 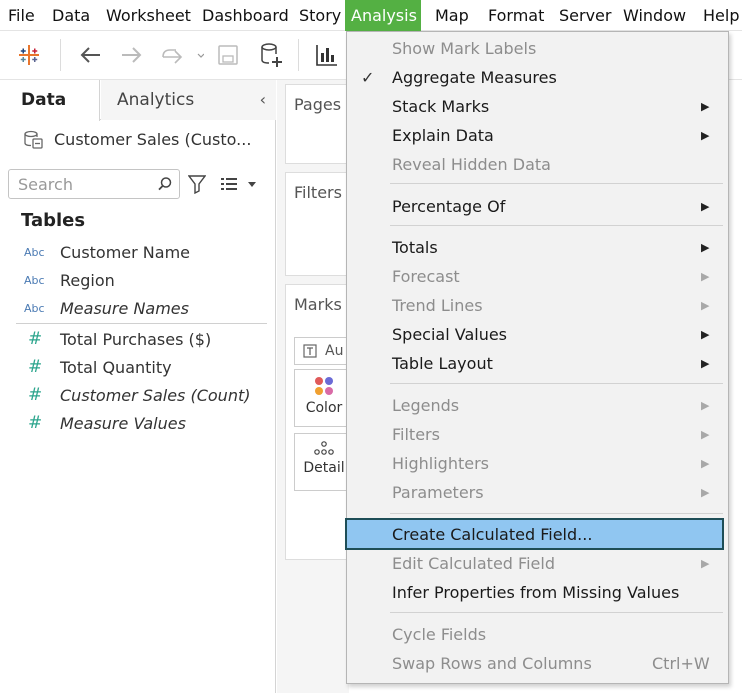 I want to click on list-view-icon, so click(x=239, y=184).